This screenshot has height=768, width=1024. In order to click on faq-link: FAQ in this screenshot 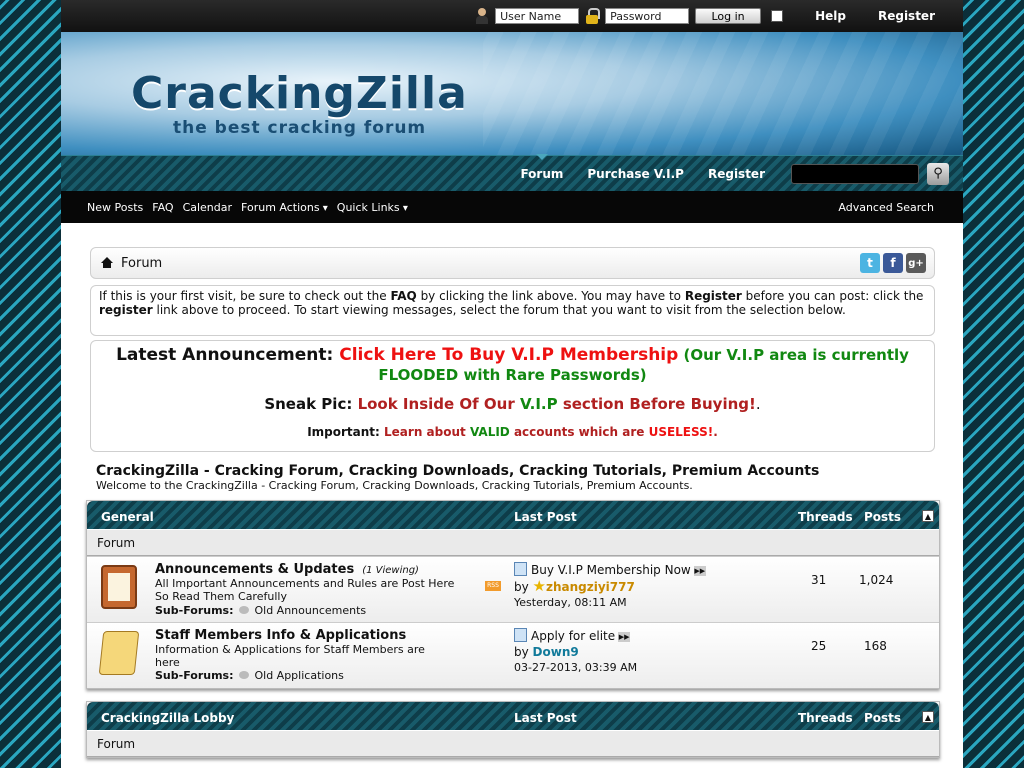, I will do `click(162, 207)`.